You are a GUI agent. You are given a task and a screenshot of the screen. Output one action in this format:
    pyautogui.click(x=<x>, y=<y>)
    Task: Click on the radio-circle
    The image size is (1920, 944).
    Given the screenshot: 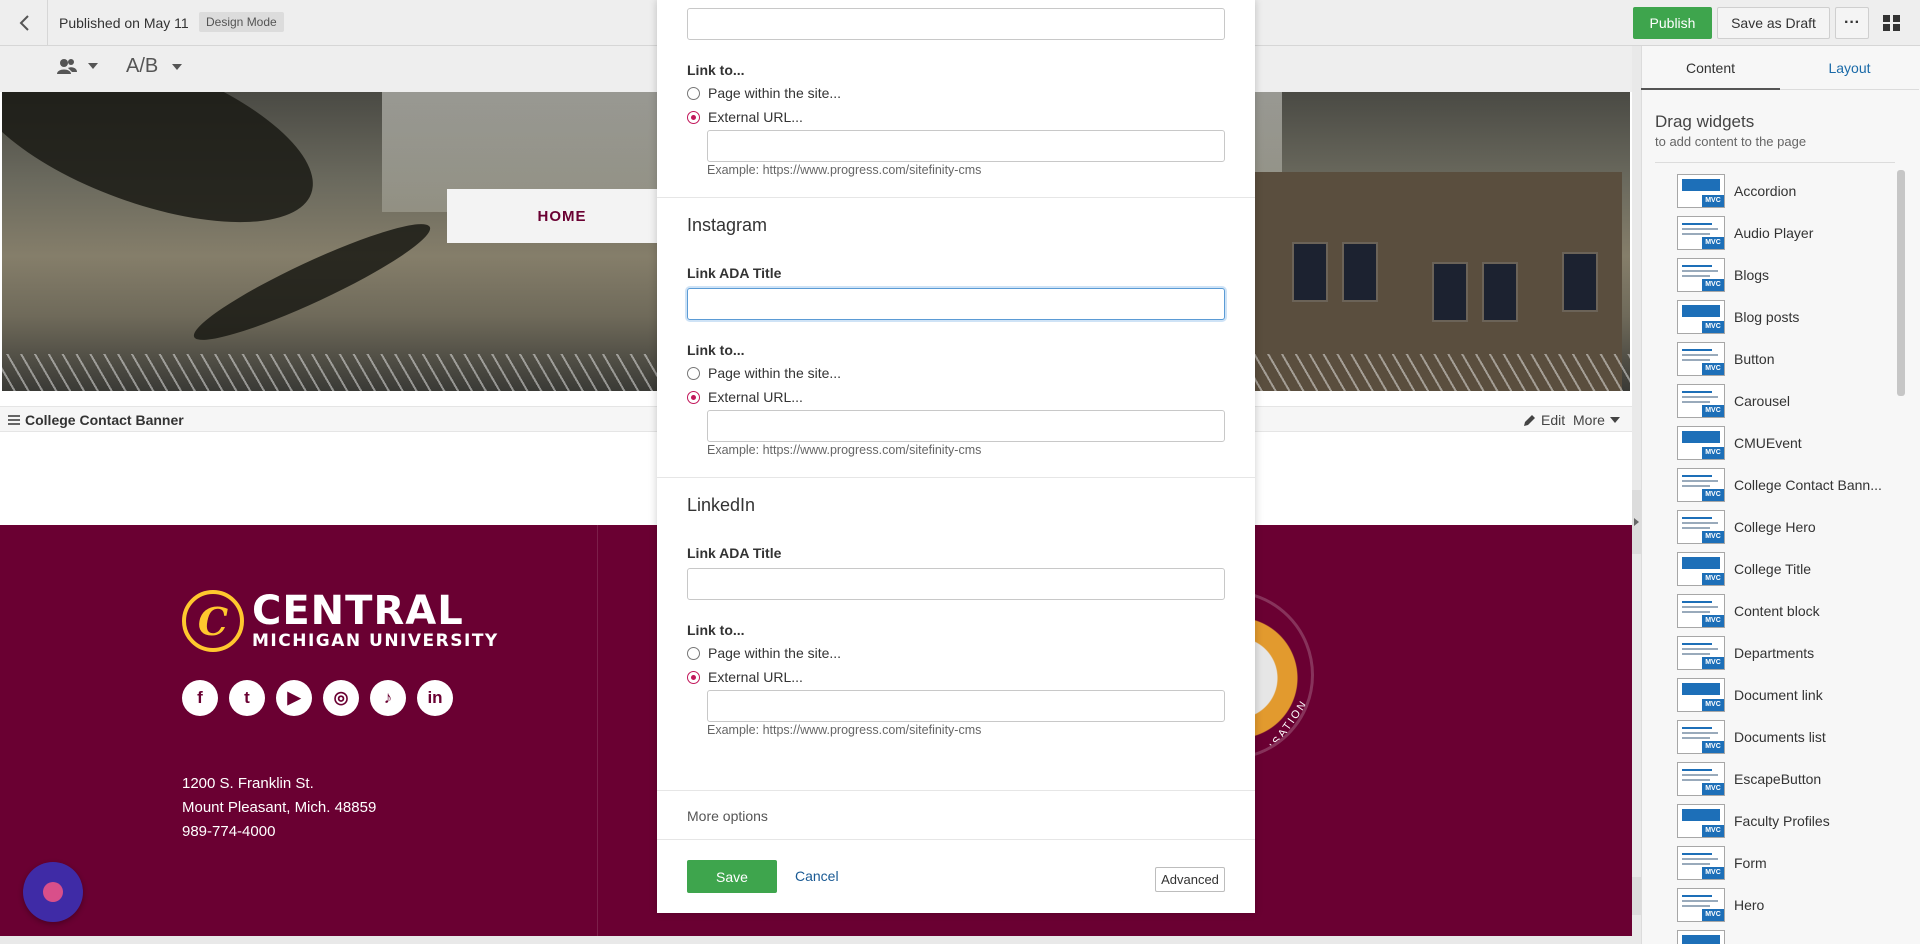 What is the action you would take?
    pyautogui.click(x=693, y=373)
    